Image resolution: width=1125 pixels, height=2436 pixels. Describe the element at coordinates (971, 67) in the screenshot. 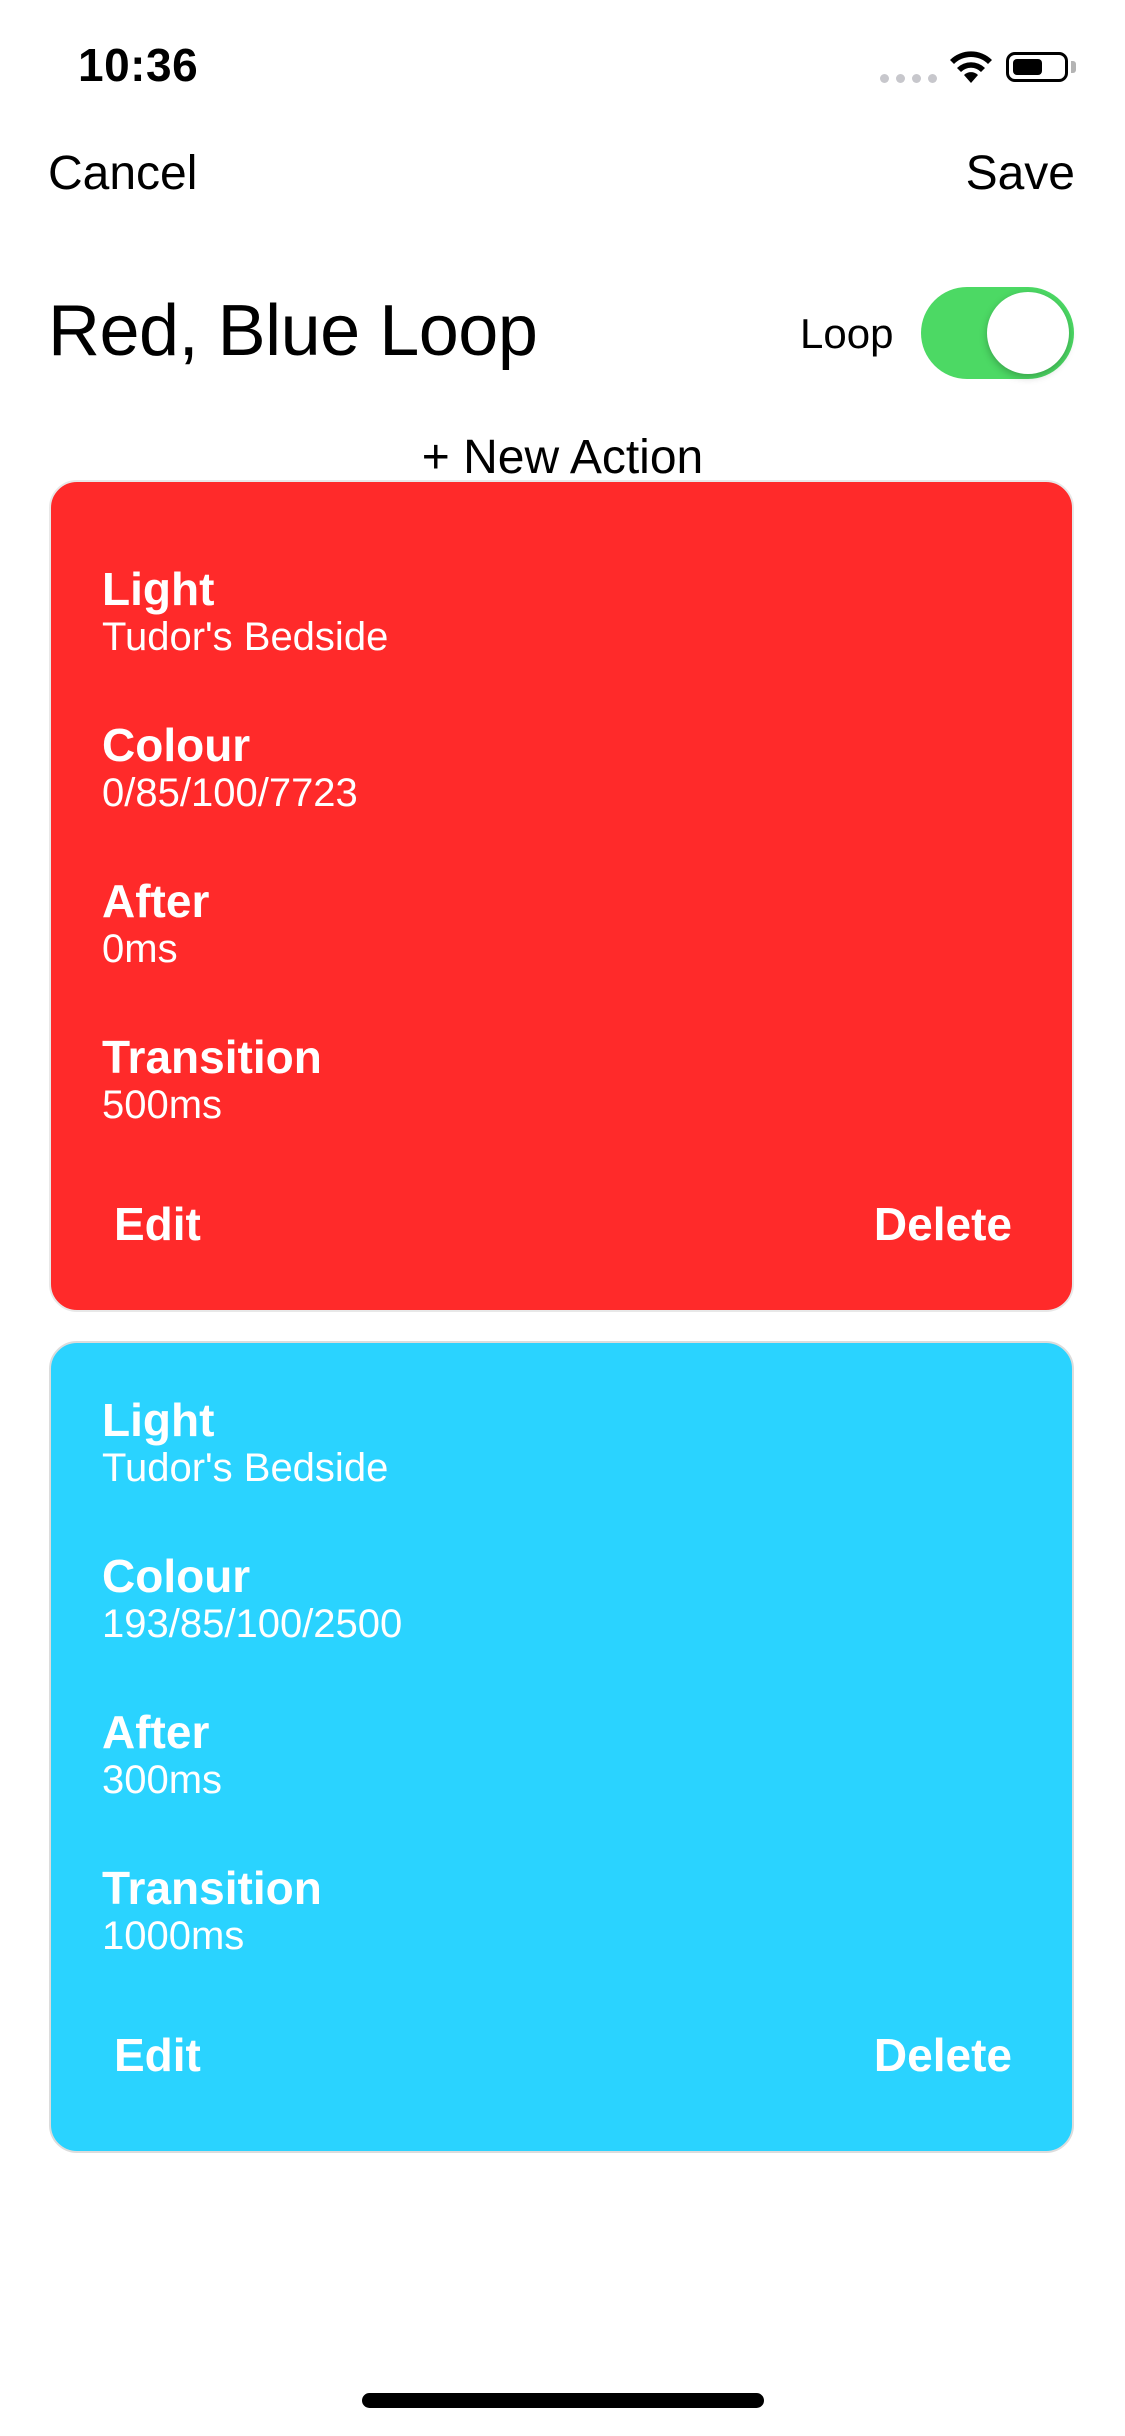

I see `wifi-icon` at that location.